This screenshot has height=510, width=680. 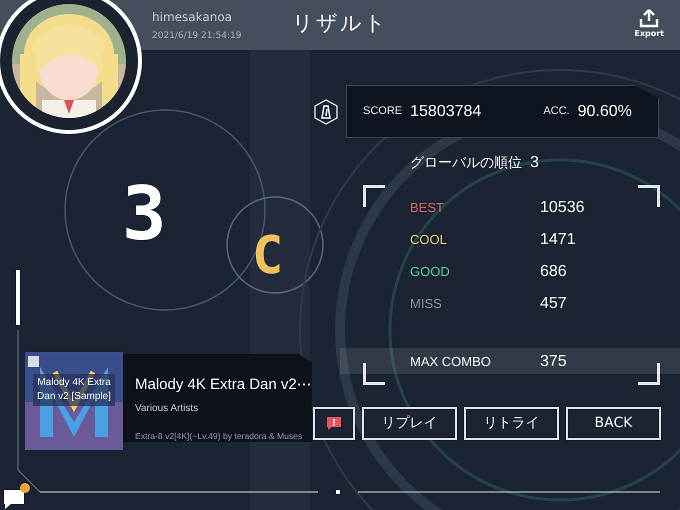 I want to click on score-label: SCORE, so click(x=382, y=112).